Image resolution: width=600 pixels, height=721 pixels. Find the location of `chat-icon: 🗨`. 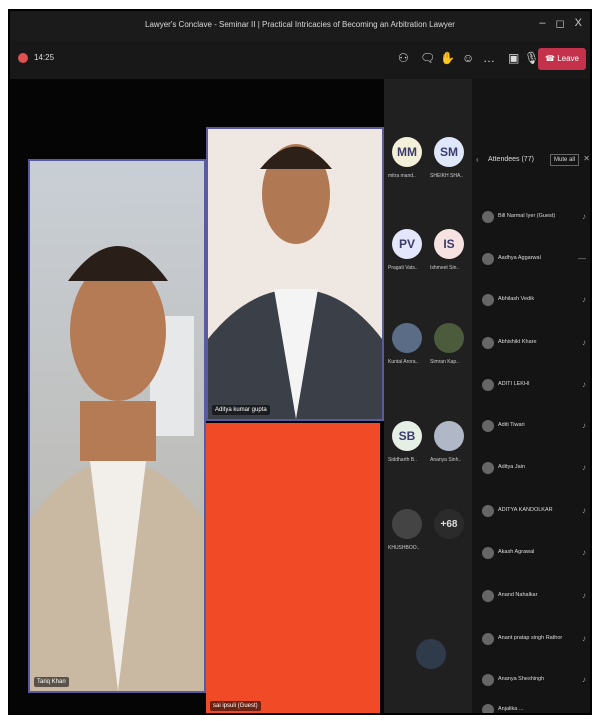

chat-icon: 🗨 is located at coordinates (427, 58).